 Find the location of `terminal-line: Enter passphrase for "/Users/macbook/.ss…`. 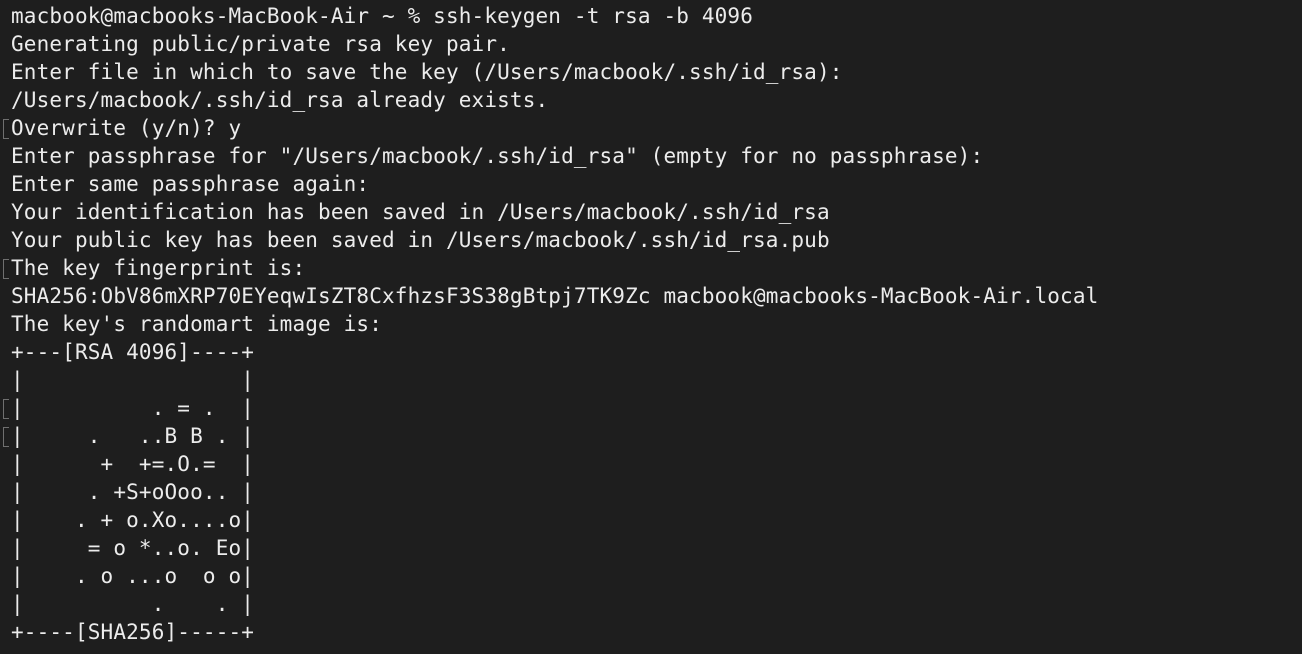

terminal-line: Enter passphrase for "/Users/macbook/.ss… is located at coordinates (497, 156).